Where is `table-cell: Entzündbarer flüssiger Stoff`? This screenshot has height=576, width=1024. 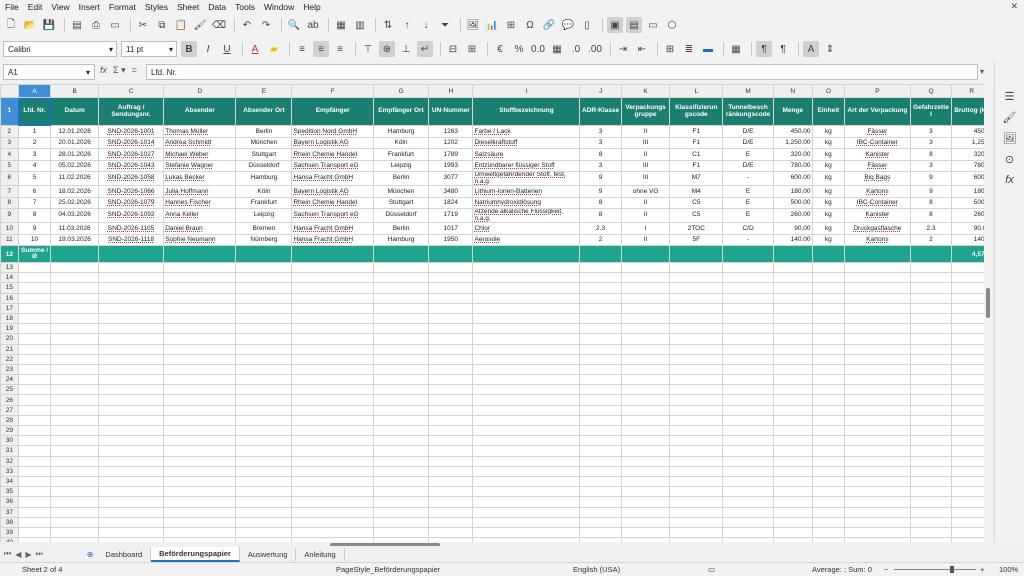 table-cell: Entzündbarer flüssiger Stoff is located at coordinates (526, 165).